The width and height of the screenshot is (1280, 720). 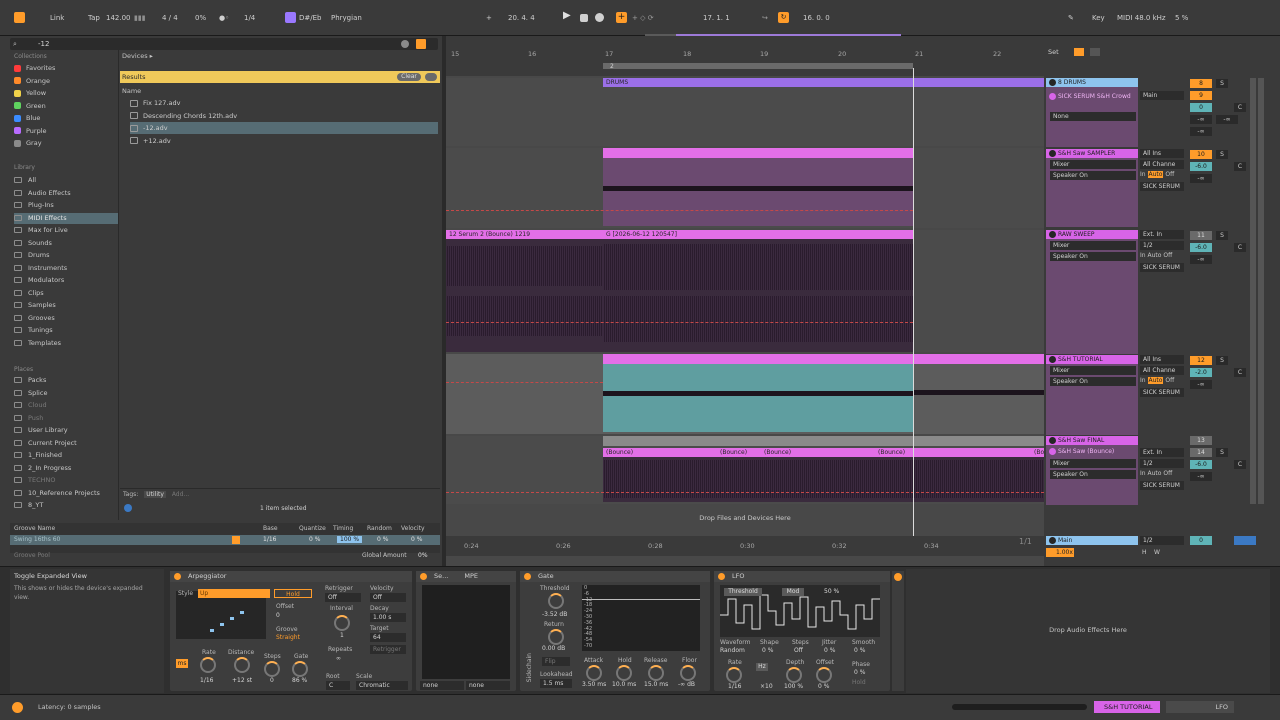 I want to click on track-activator-8: 8, so click(x=1201, y=83).